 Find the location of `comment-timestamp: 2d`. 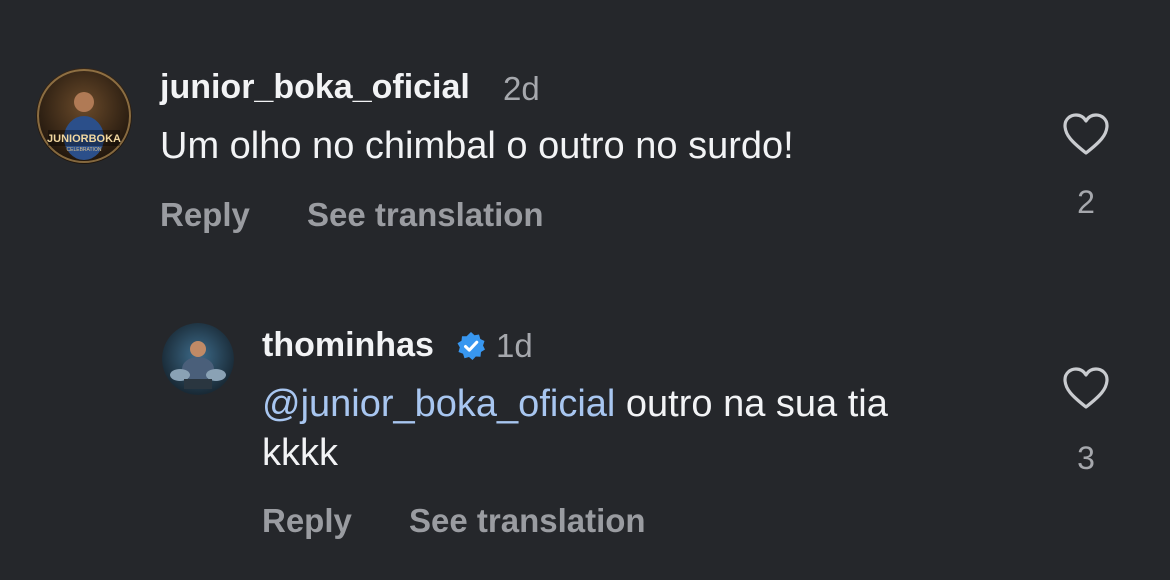

comment-timestamp: 2d is located at coordinates (521, 88).